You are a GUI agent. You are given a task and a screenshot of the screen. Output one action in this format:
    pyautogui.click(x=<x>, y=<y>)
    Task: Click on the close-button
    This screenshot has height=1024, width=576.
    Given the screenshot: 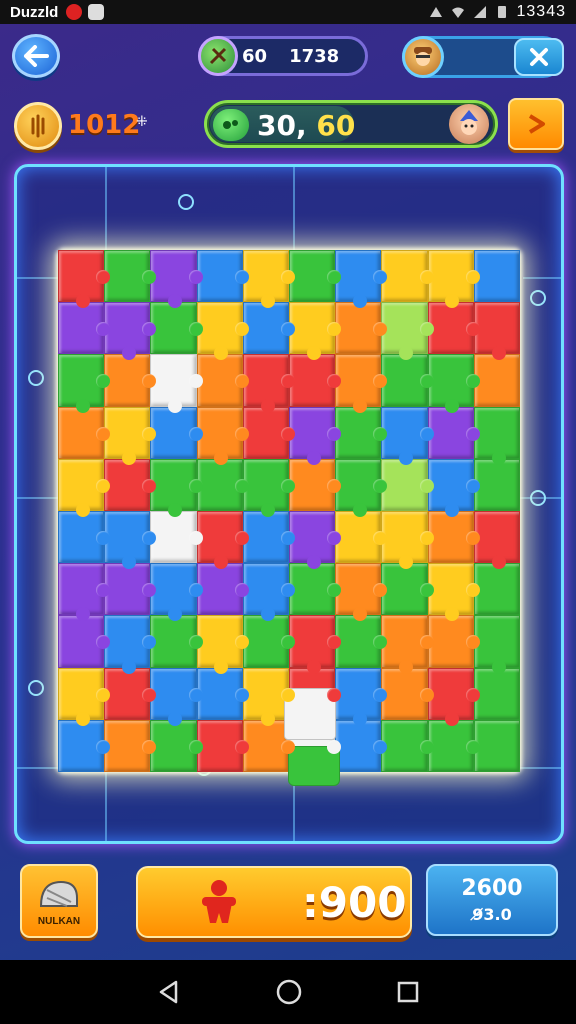 What is the action you would take?
    pyautogui.click(x=539, y=57)
    